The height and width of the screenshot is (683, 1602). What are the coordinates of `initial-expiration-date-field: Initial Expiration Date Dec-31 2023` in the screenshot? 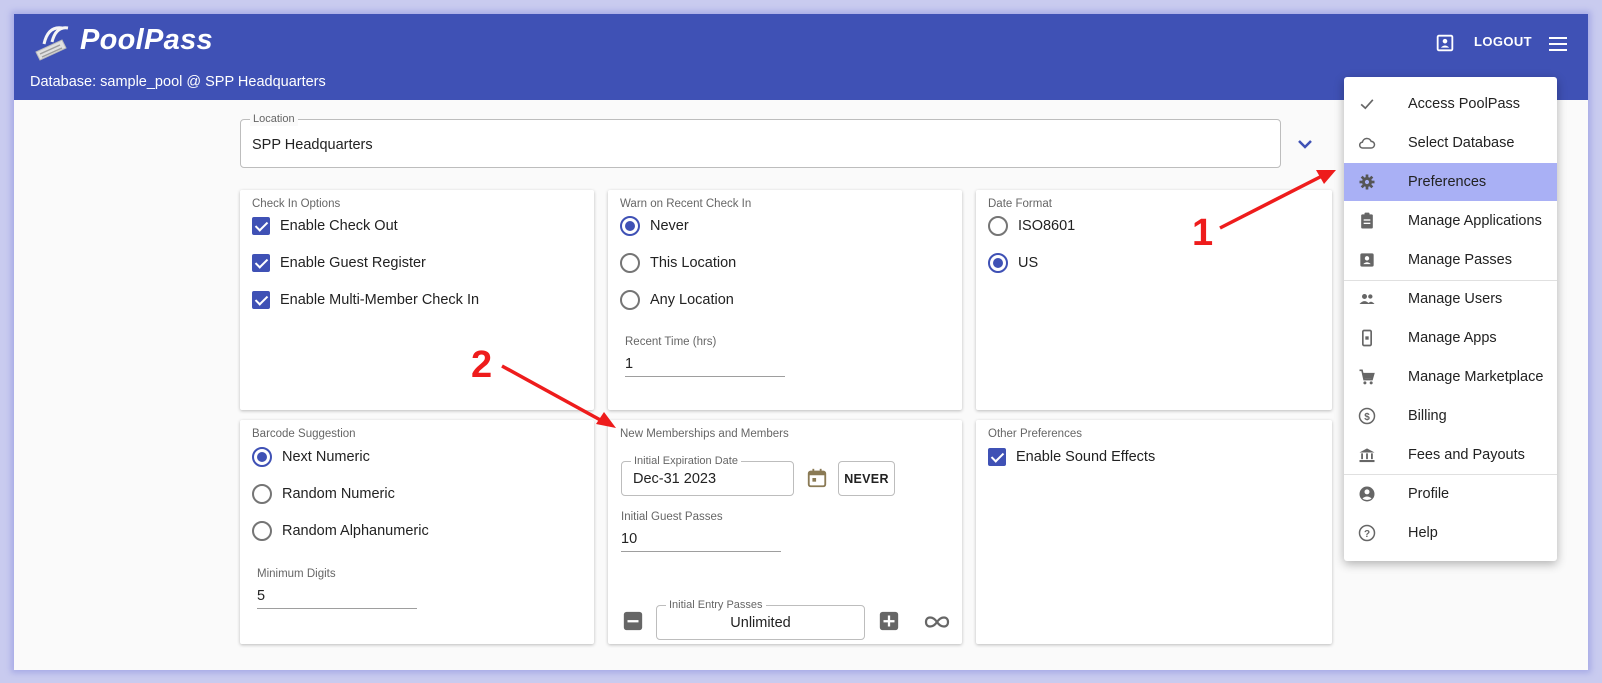 It's located at (707, 475).